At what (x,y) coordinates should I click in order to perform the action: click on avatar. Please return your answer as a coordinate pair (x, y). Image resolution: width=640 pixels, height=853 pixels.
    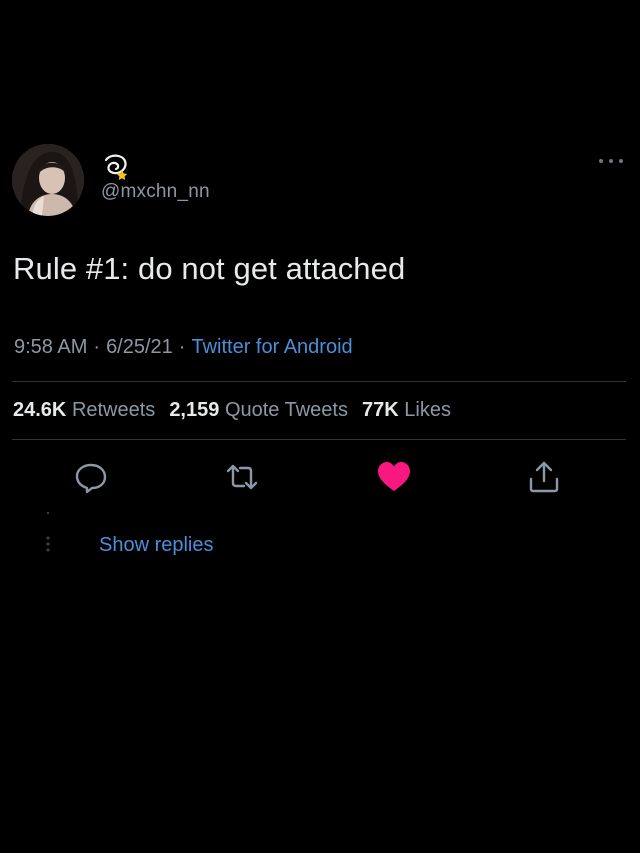
    Looking at the image, I should click on (48, 180).